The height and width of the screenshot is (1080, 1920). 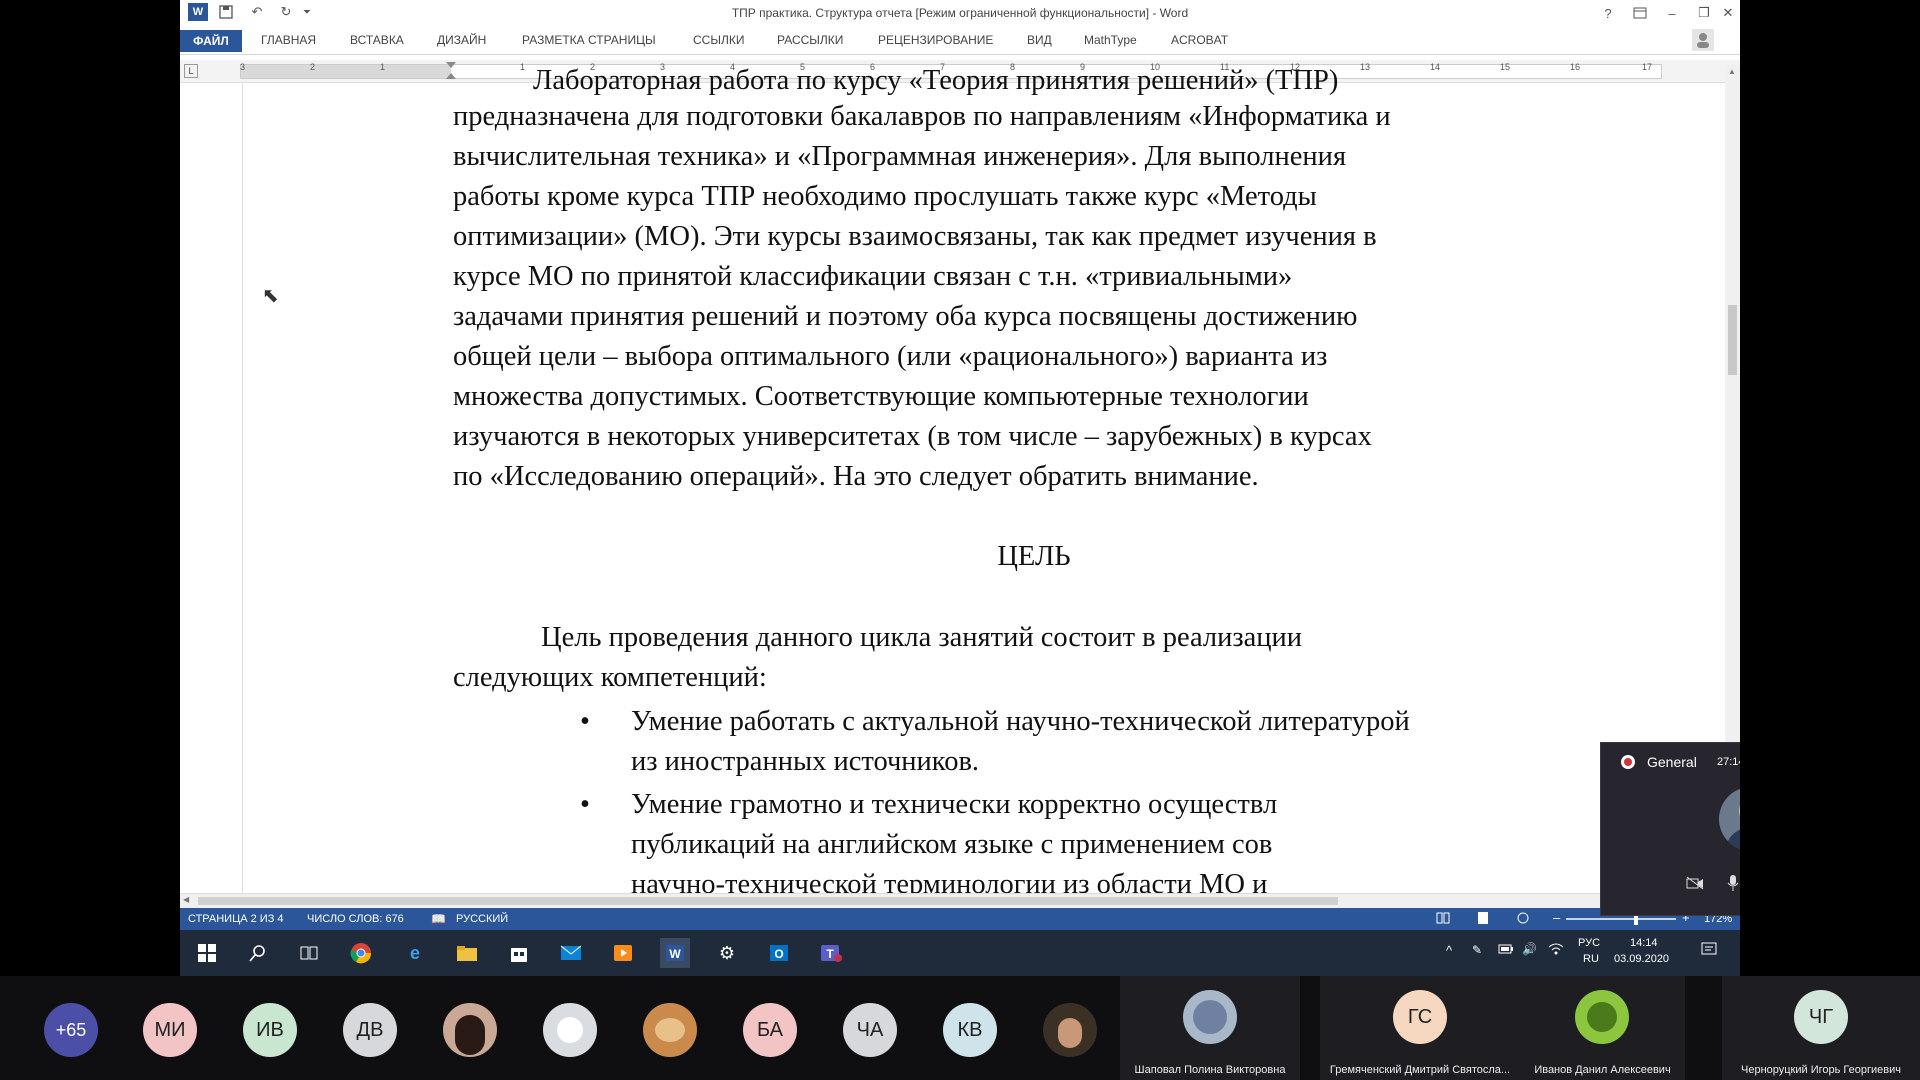 I want to click on participant-avatar: ИВ, so click(x=270, y=1030).